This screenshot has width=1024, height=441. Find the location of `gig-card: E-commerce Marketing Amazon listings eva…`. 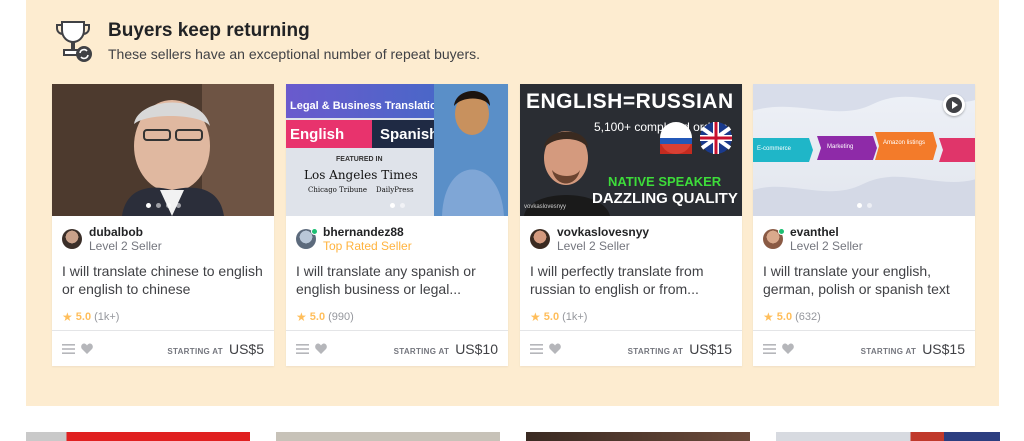

gig-card: E-commerce Marketing Amazon listings eva… is located at coordinates (864, 225).